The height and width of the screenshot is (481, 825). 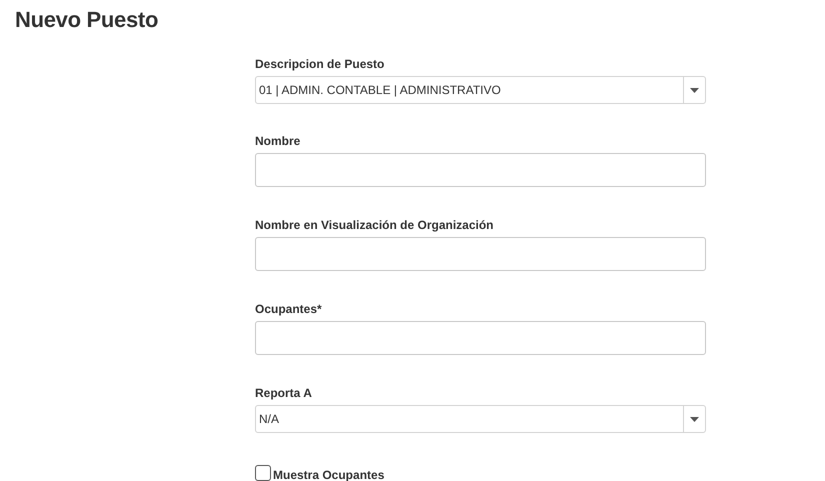 What do you see at coordinates (269, 419) in the screenshot?
I see `select-value: N/A` at bounding box center [269, 419].